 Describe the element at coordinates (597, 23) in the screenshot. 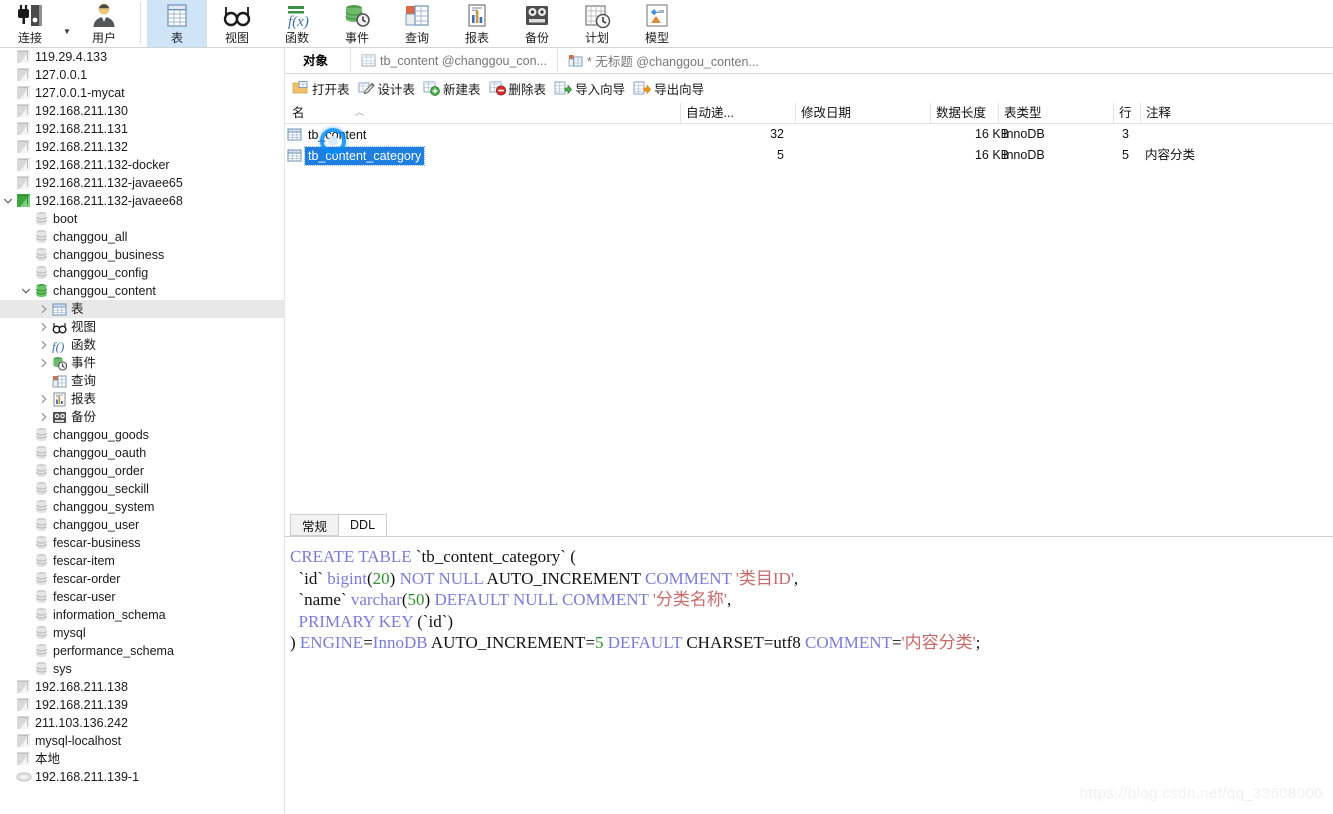

I see `ribbon-button-schedule: 计划` at that location.